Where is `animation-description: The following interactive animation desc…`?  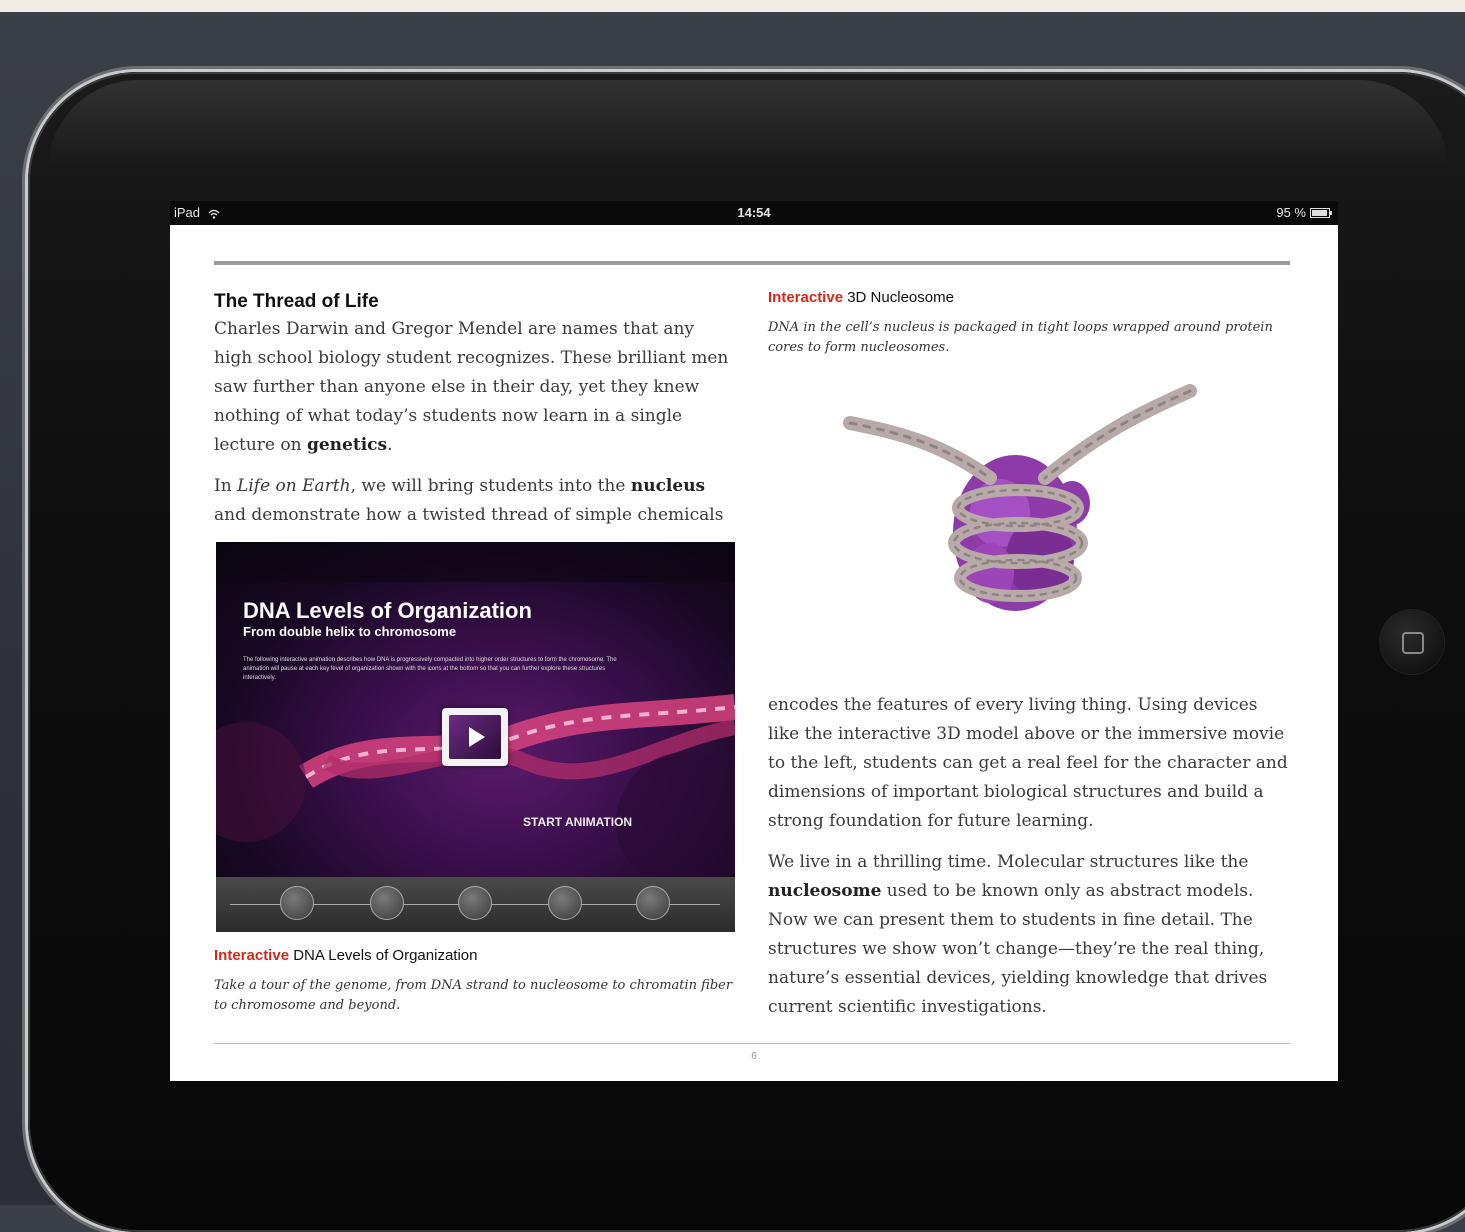 animation-description: The following interactive animation desc… is located at coordinates (430, 669).